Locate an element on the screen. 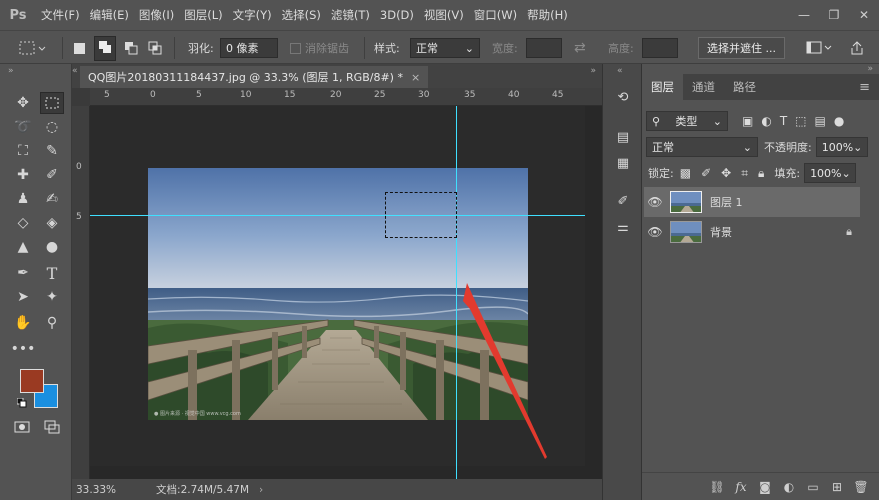  screen-mode-icon is located at coordinates (52, 427).